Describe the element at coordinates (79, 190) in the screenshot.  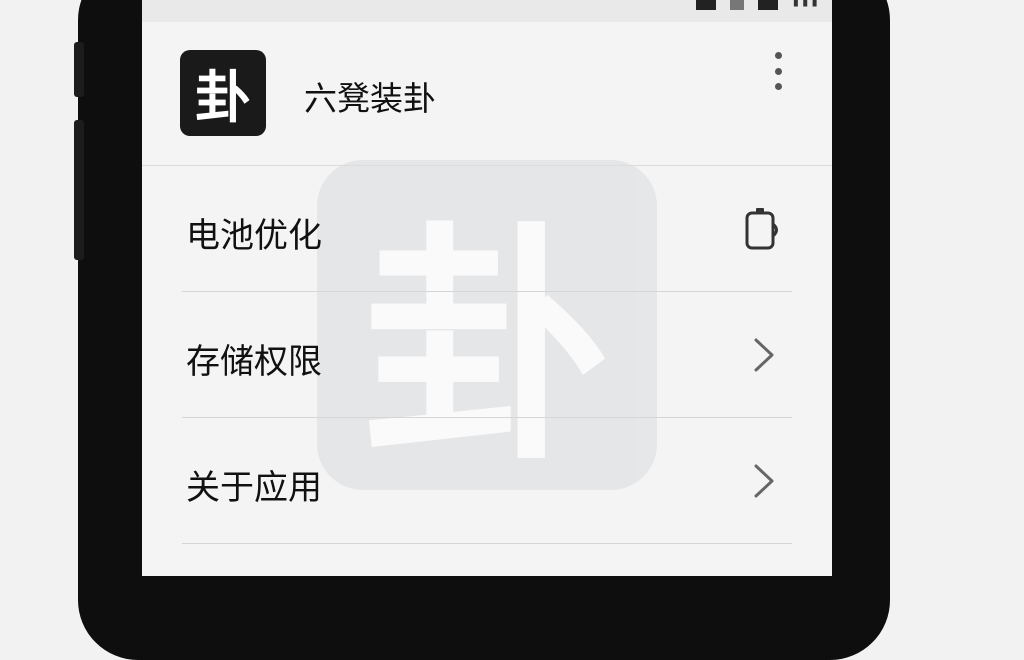
I see `volume-down-button` at that location.